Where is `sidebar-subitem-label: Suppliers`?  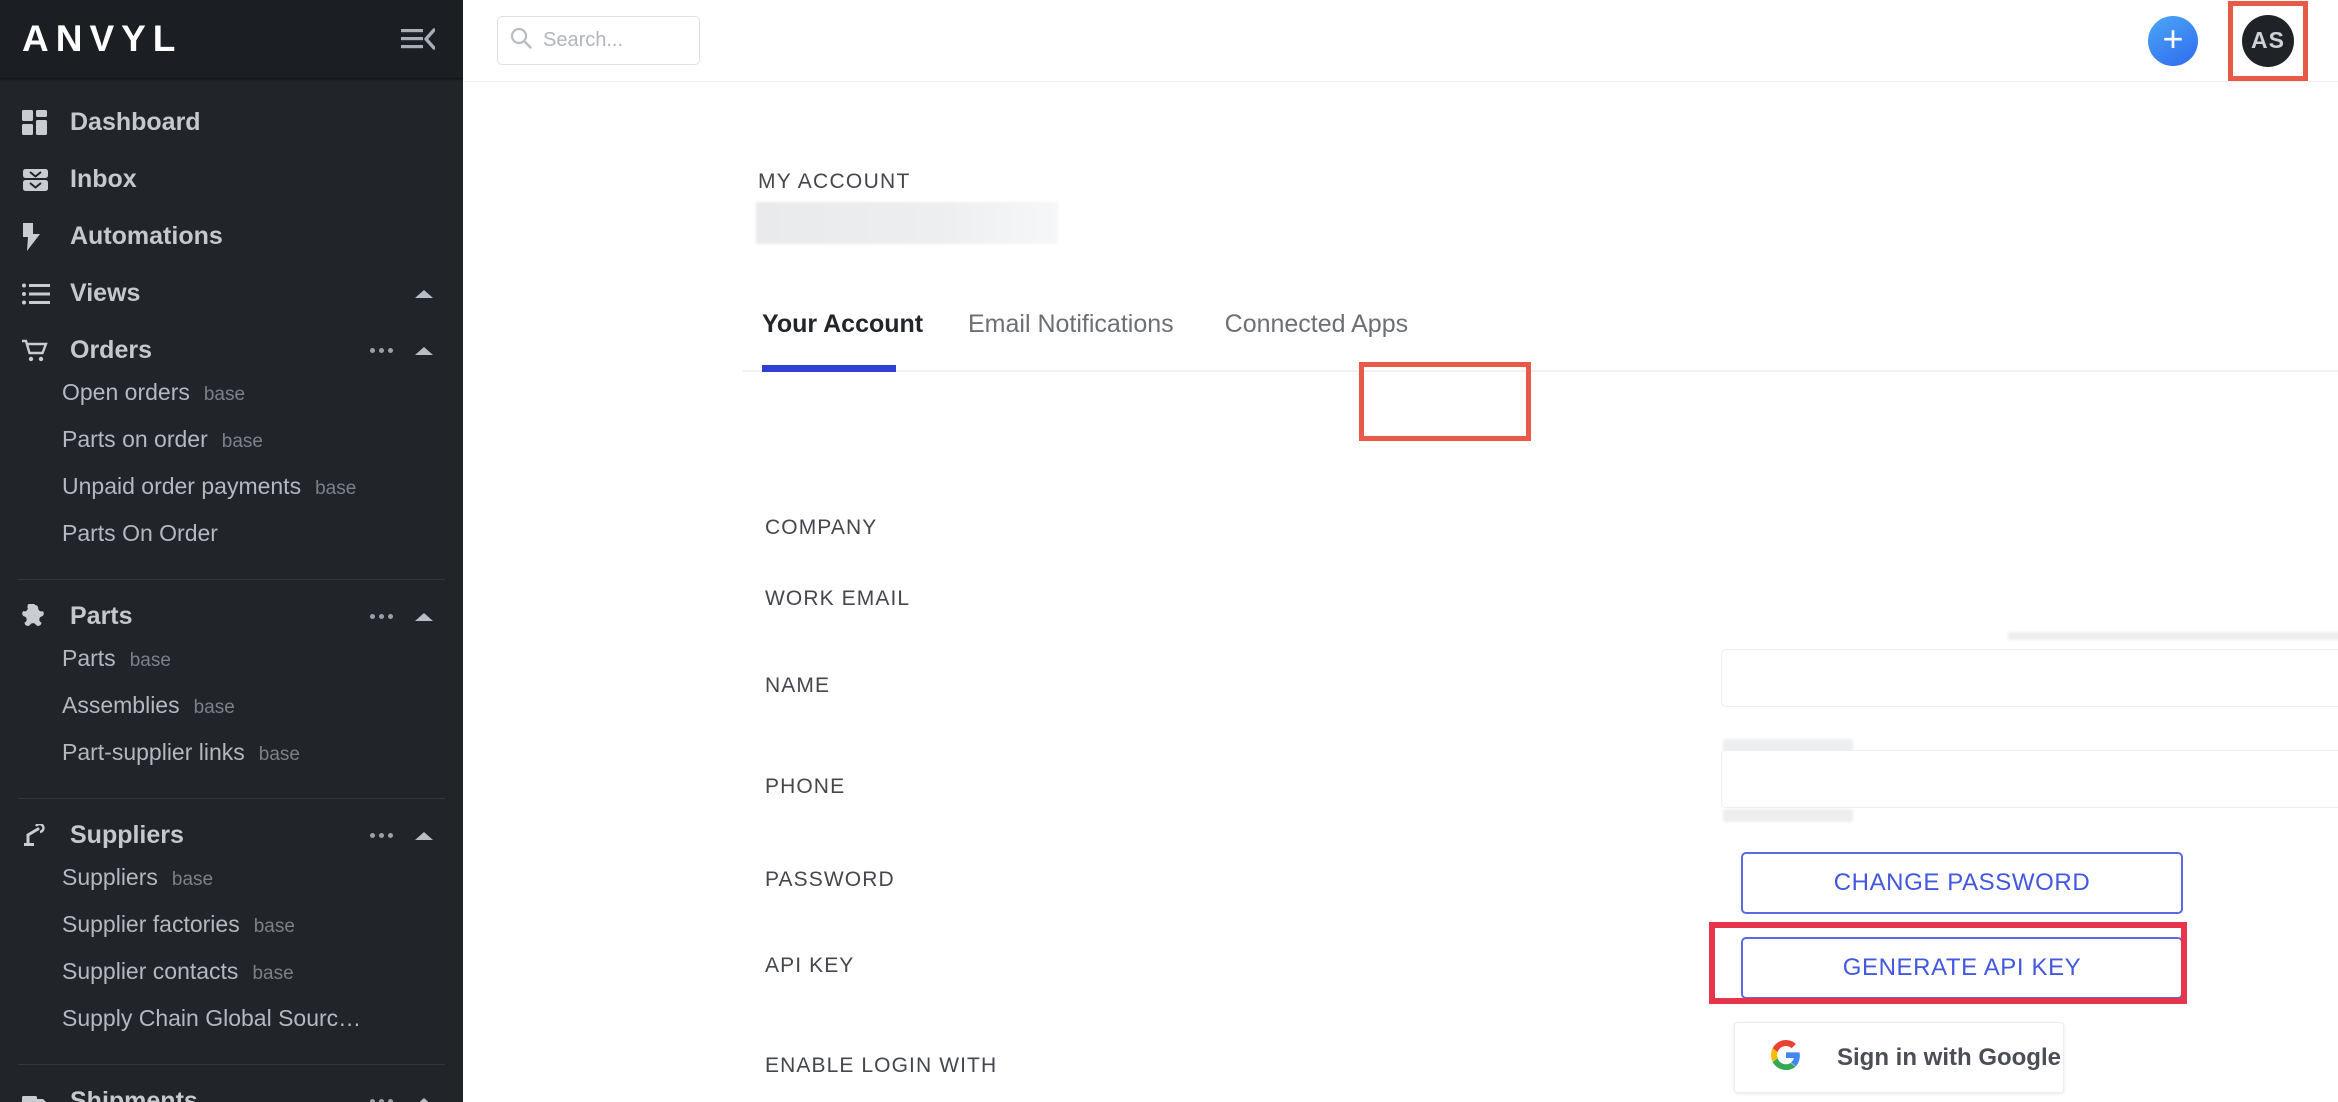 sidebar-subitem-label: Suppliers is located at coordinates (110, 877).